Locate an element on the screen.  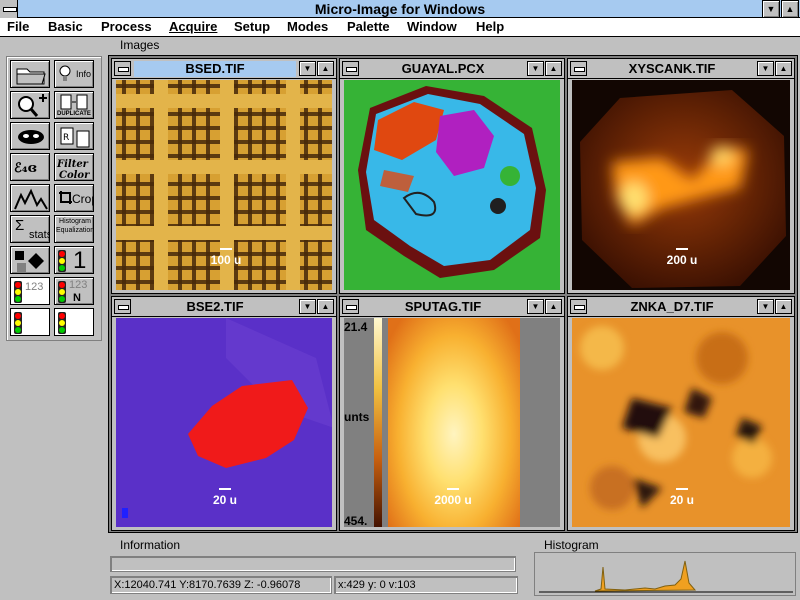
image-window-bsed: BSED.TIF ▼ ▲ 100 u is located at coordinates (224, 176).